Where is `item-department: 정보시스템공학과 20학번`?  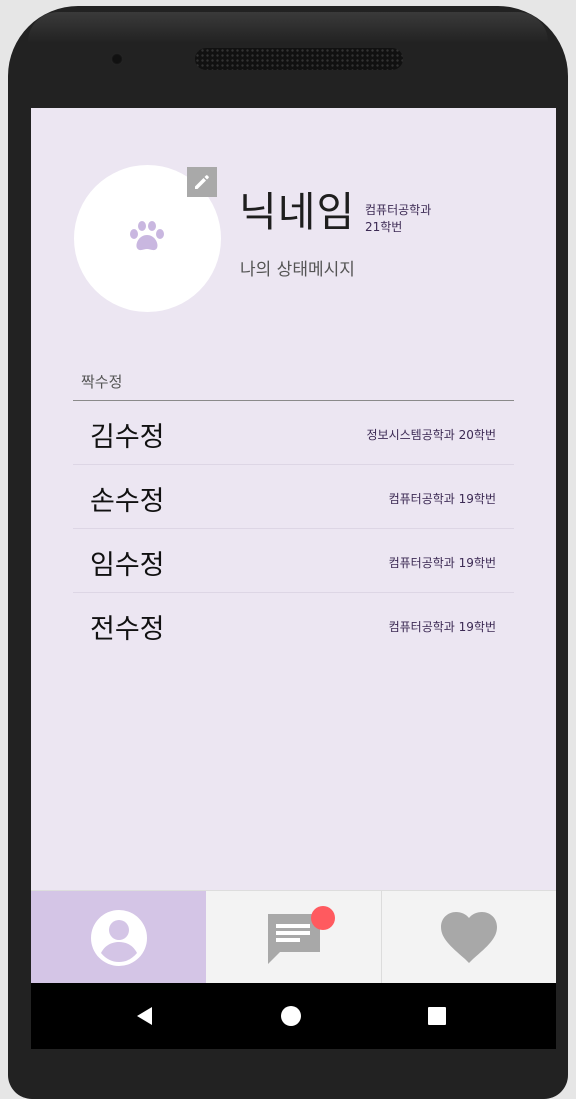 item-department: 정보시스템공학과 20학번 is located at coordinates (431, 435).